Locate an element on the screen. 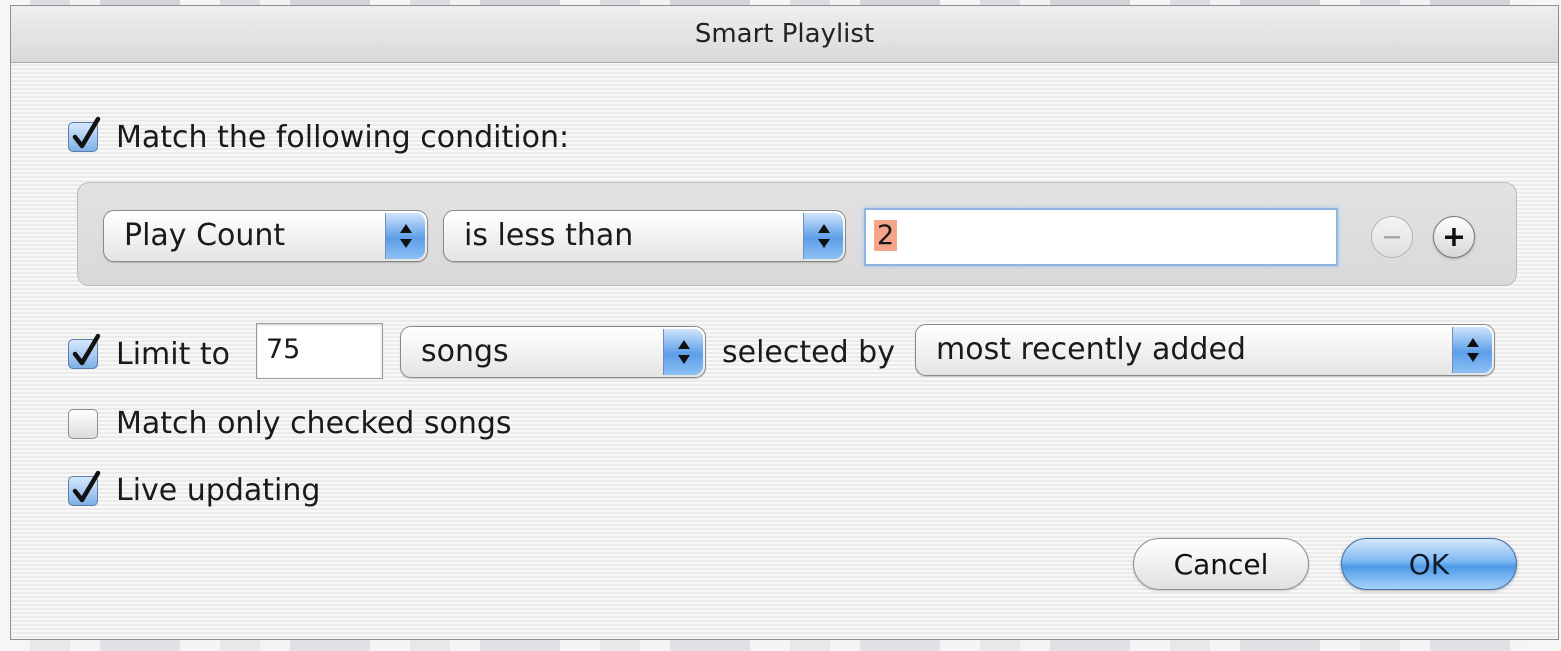  match-condition-label: Match the following condition: is located at coordinates (343, 137).